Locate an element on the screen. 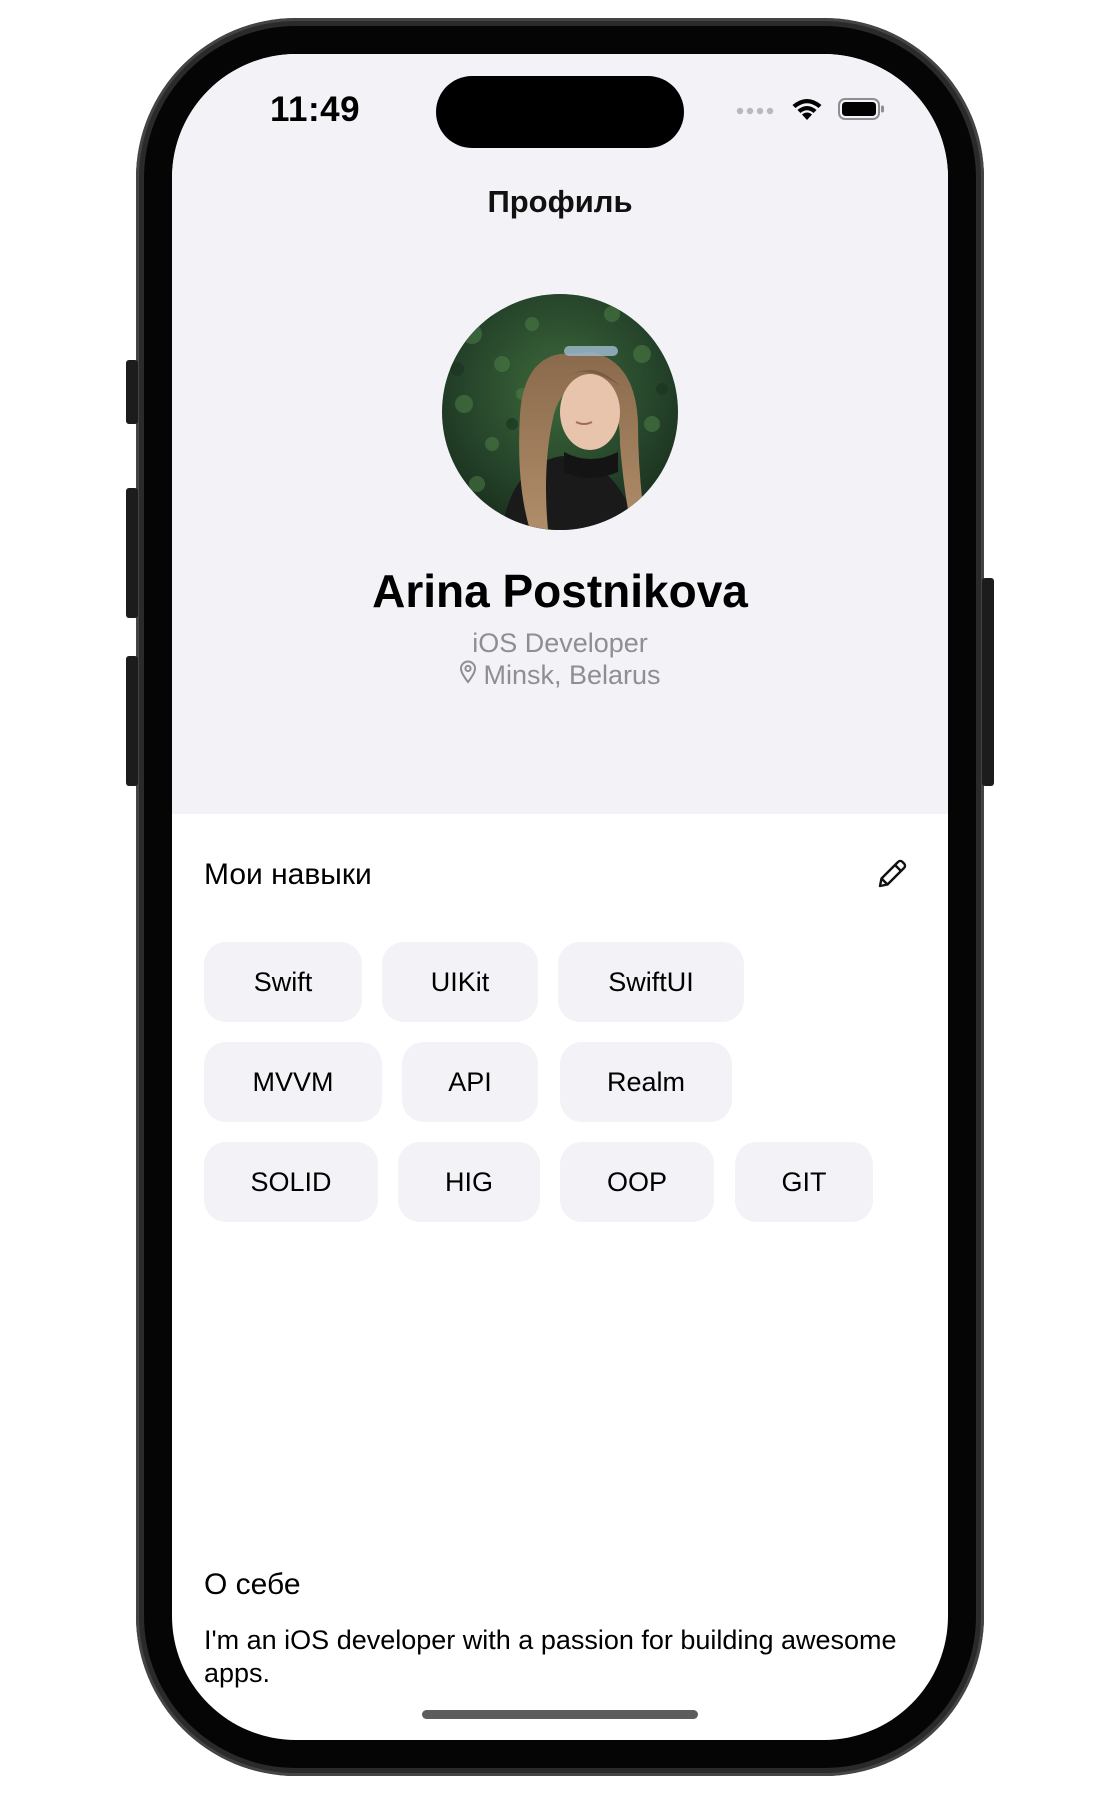 The image size is (1120, 1794). profile-role: iOS Developer is located at coordinates (560, 643).